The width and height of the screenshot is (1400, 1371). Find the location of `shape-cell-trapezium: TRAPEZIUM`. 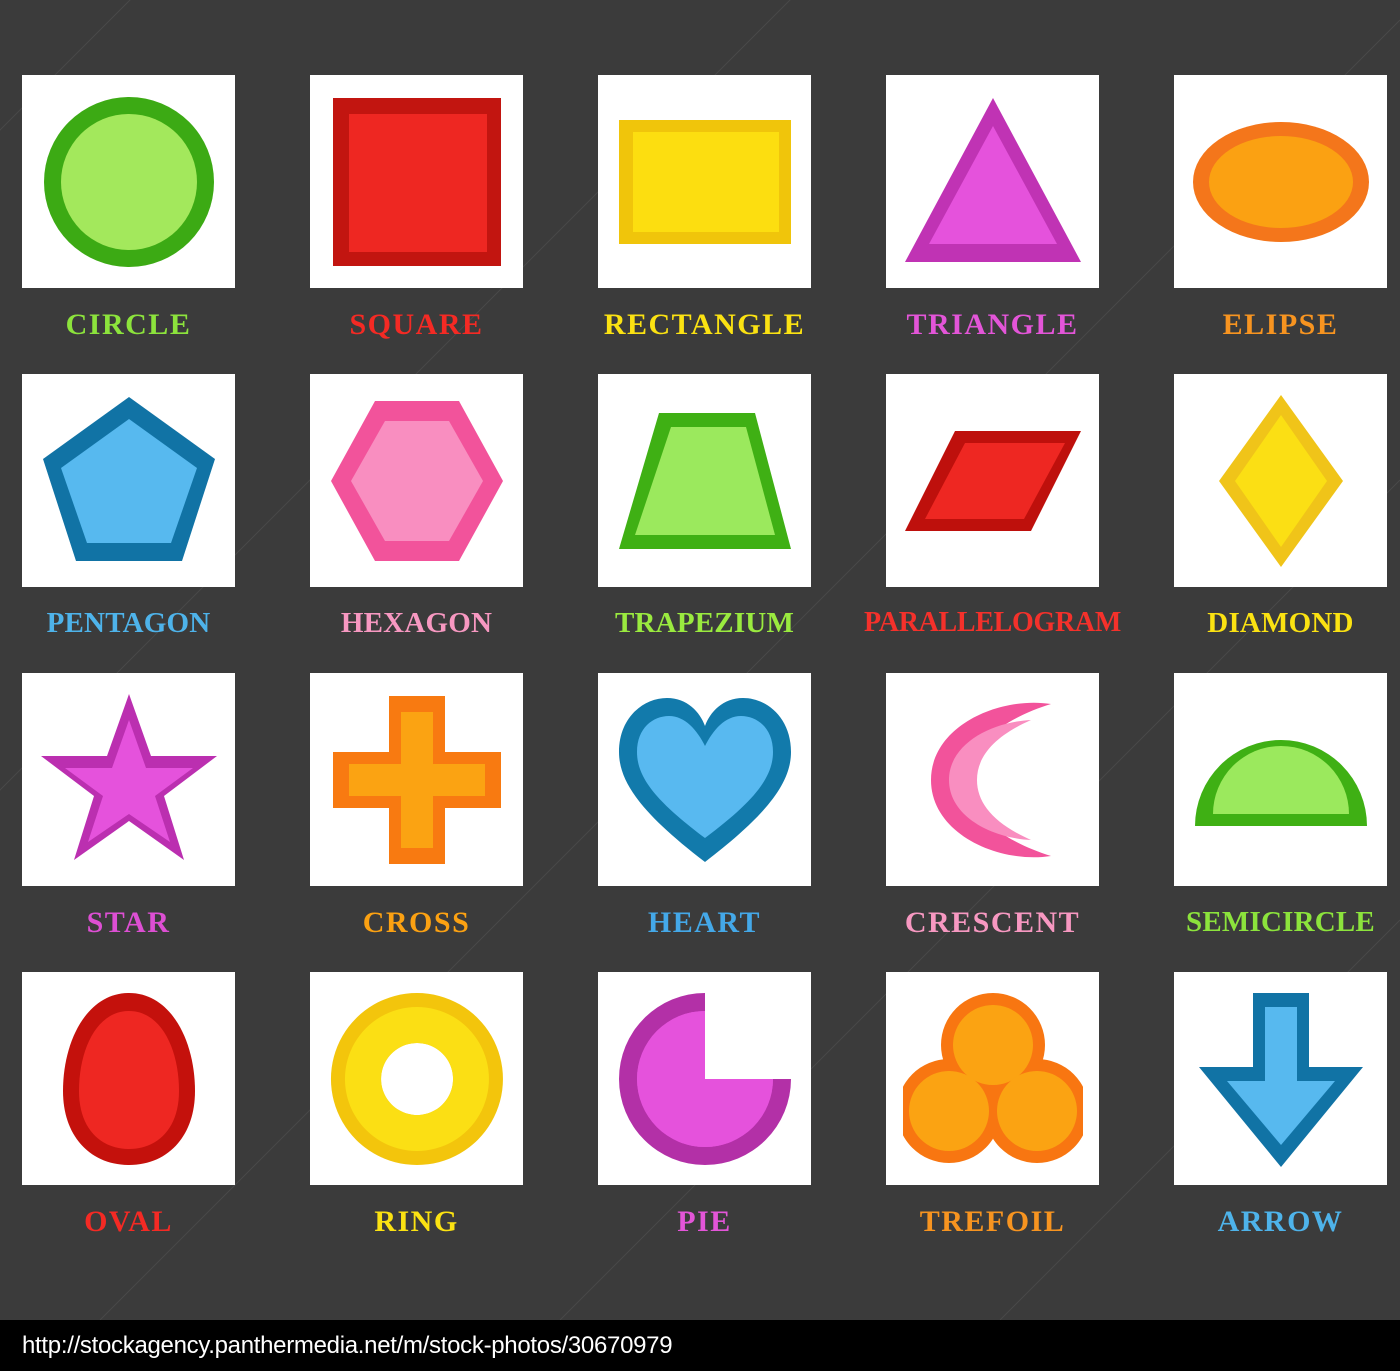

shape-cell-trapezium: TRAPEZIUM is located at coordinates (704, 523).